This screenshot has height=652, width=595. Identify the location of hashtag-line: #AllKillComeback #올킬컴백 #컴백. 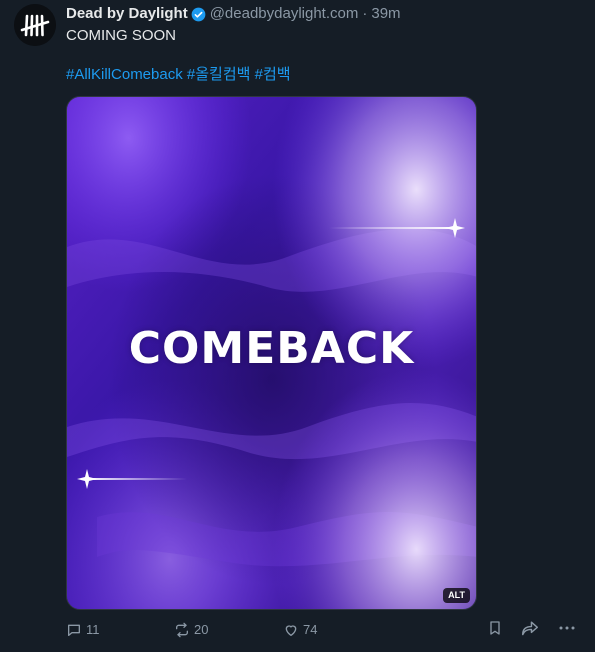
(178, 75).